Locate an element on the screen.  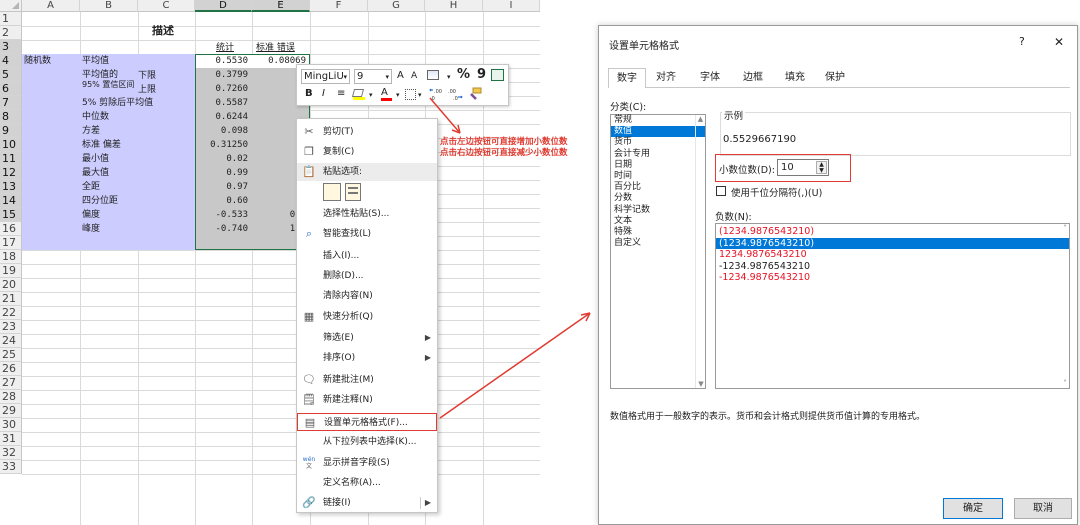
decimals-spinner: ▲ ▼ is located at coordinates (821, 167).